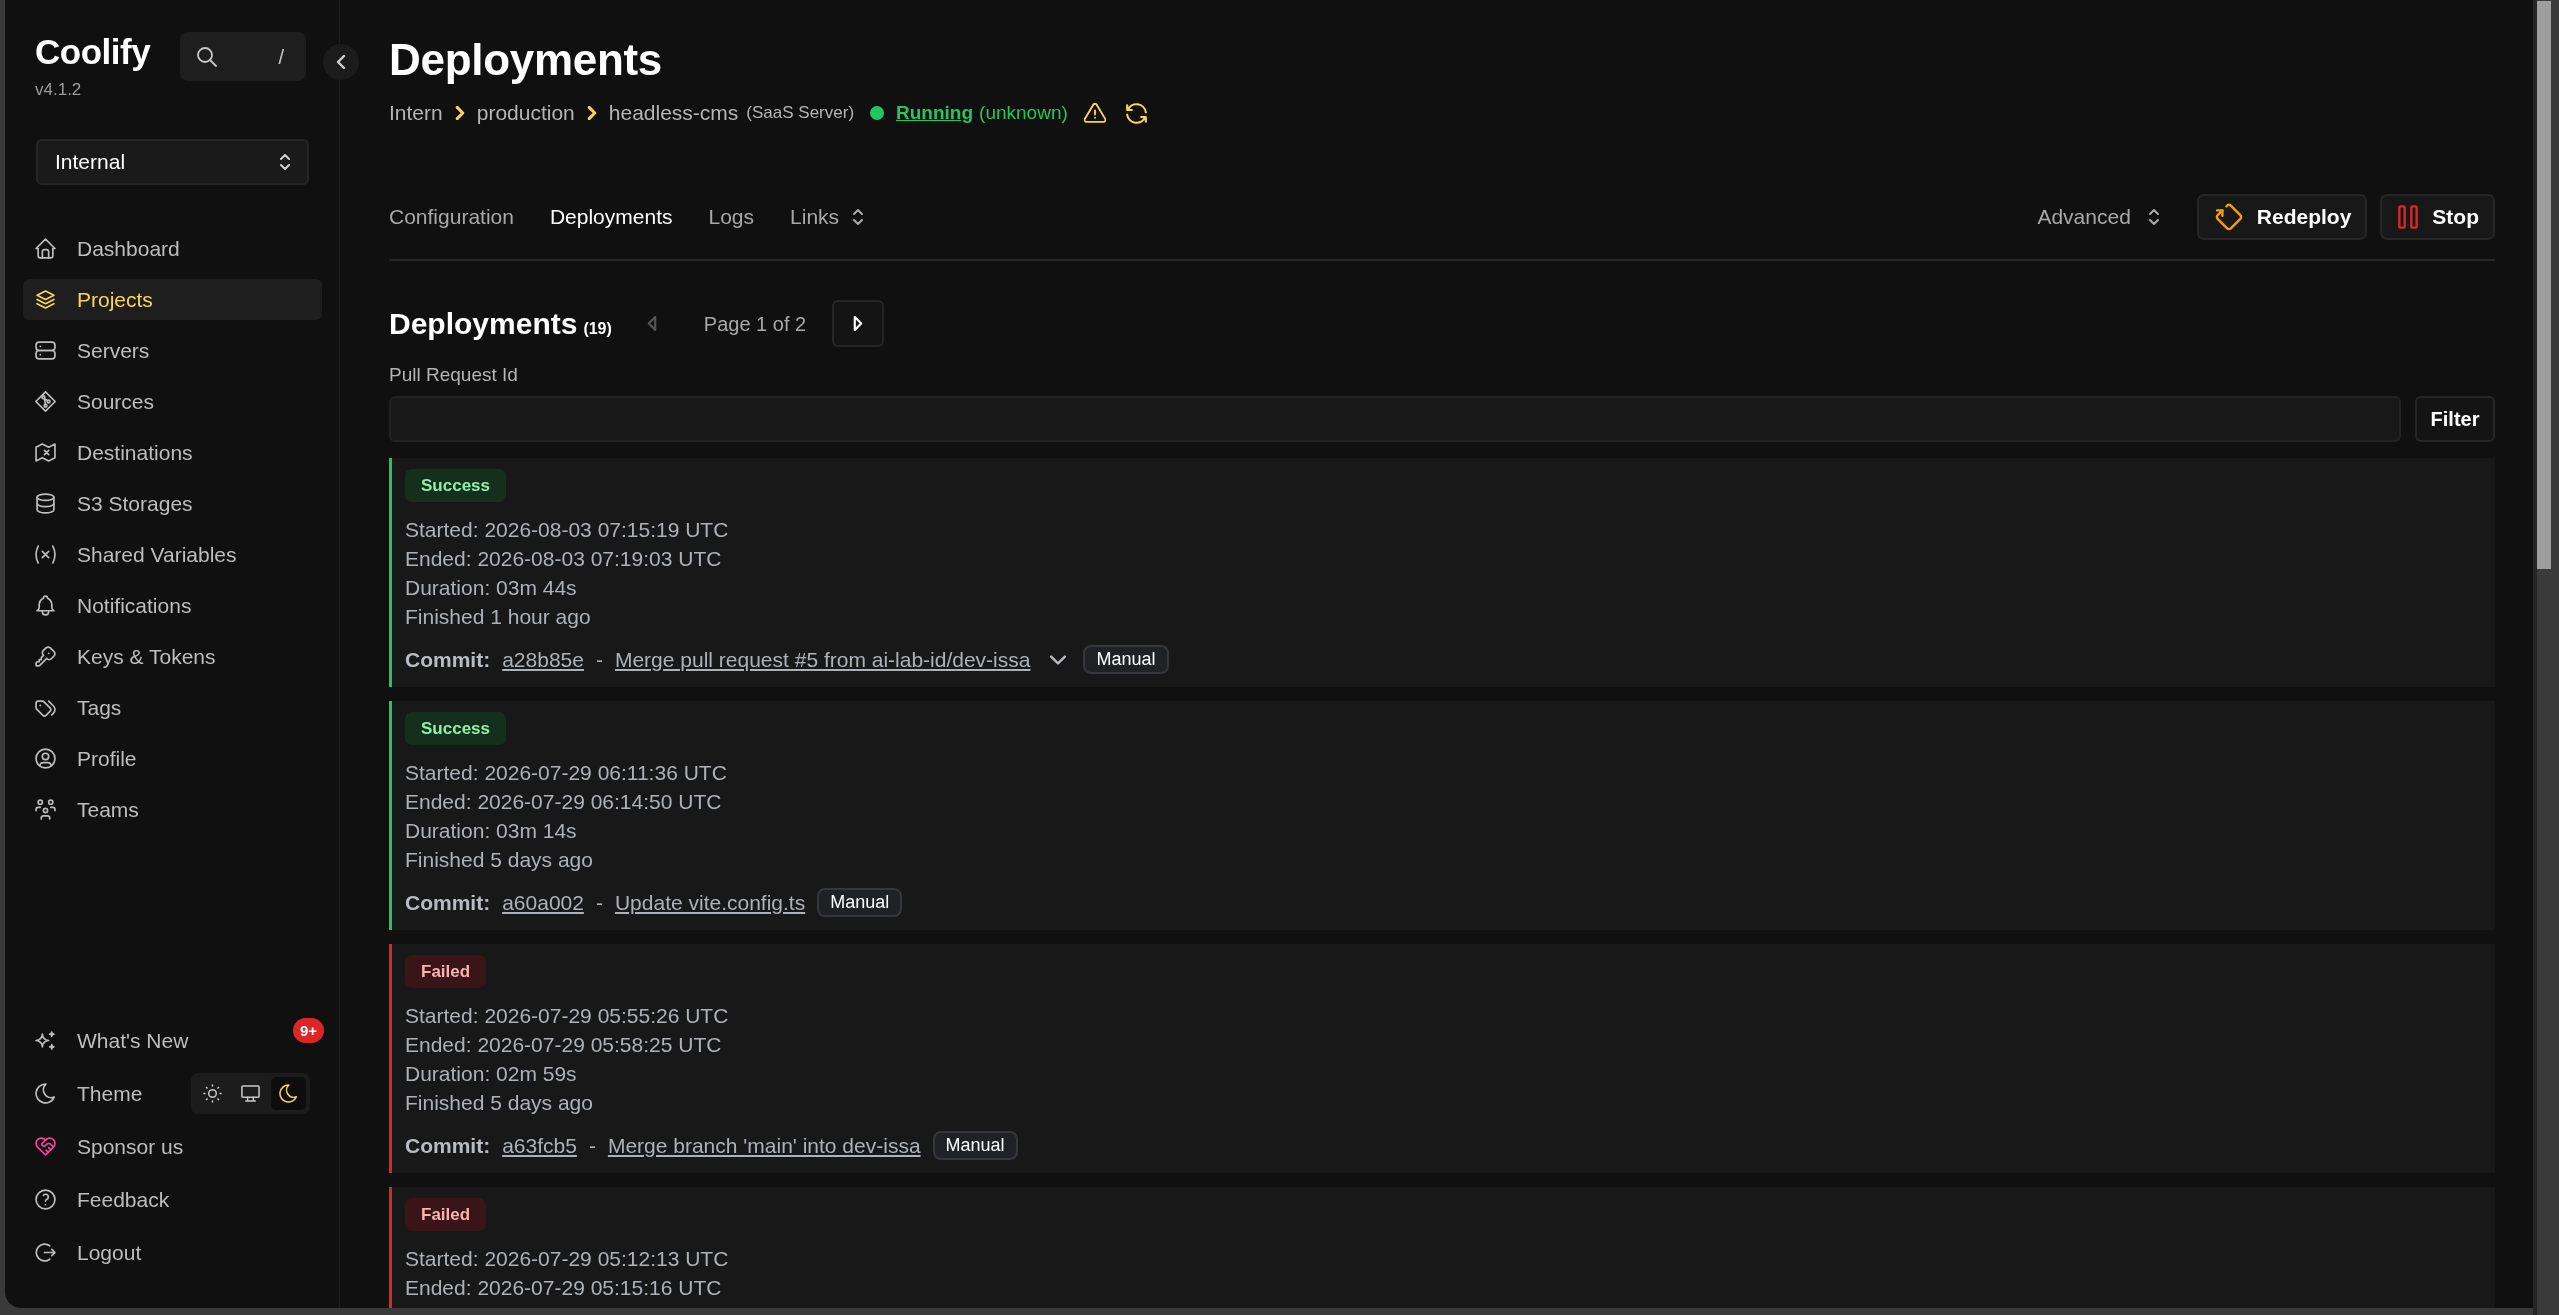 This screenshot has height=1315, width=2559. Describe the element at coordinates (673, 113) in the screenshot. I see `breadcrumb-link: headless-cms` at that location.